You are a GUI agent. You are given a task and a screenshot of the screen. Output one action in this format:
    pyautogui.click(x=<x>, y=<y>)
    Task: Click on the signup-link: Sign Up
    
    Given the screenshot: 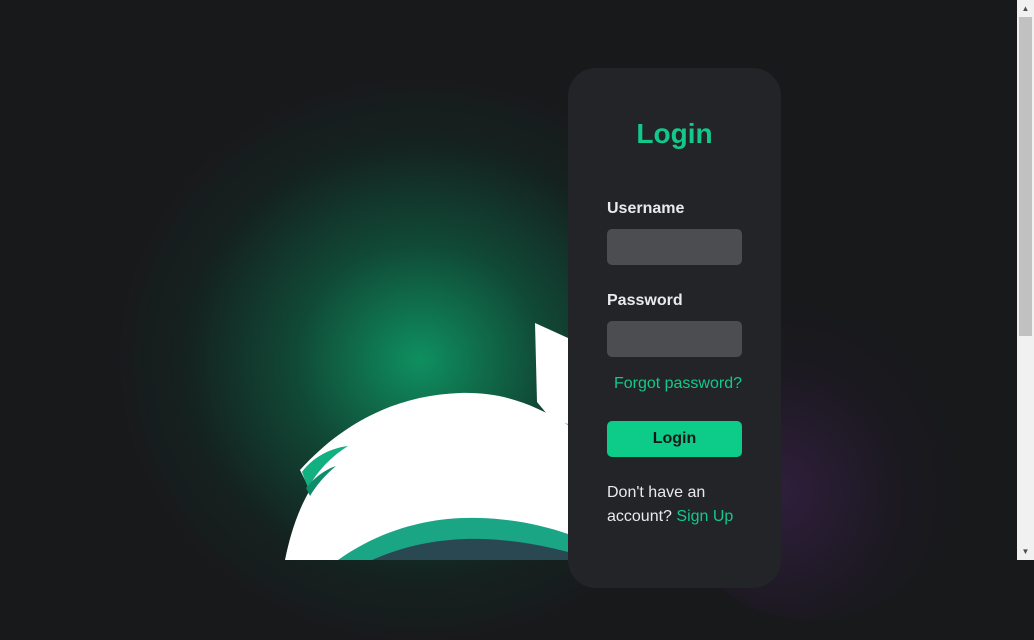 What is the action you would take?
    pyautogui.click(x=704, y=516)
    